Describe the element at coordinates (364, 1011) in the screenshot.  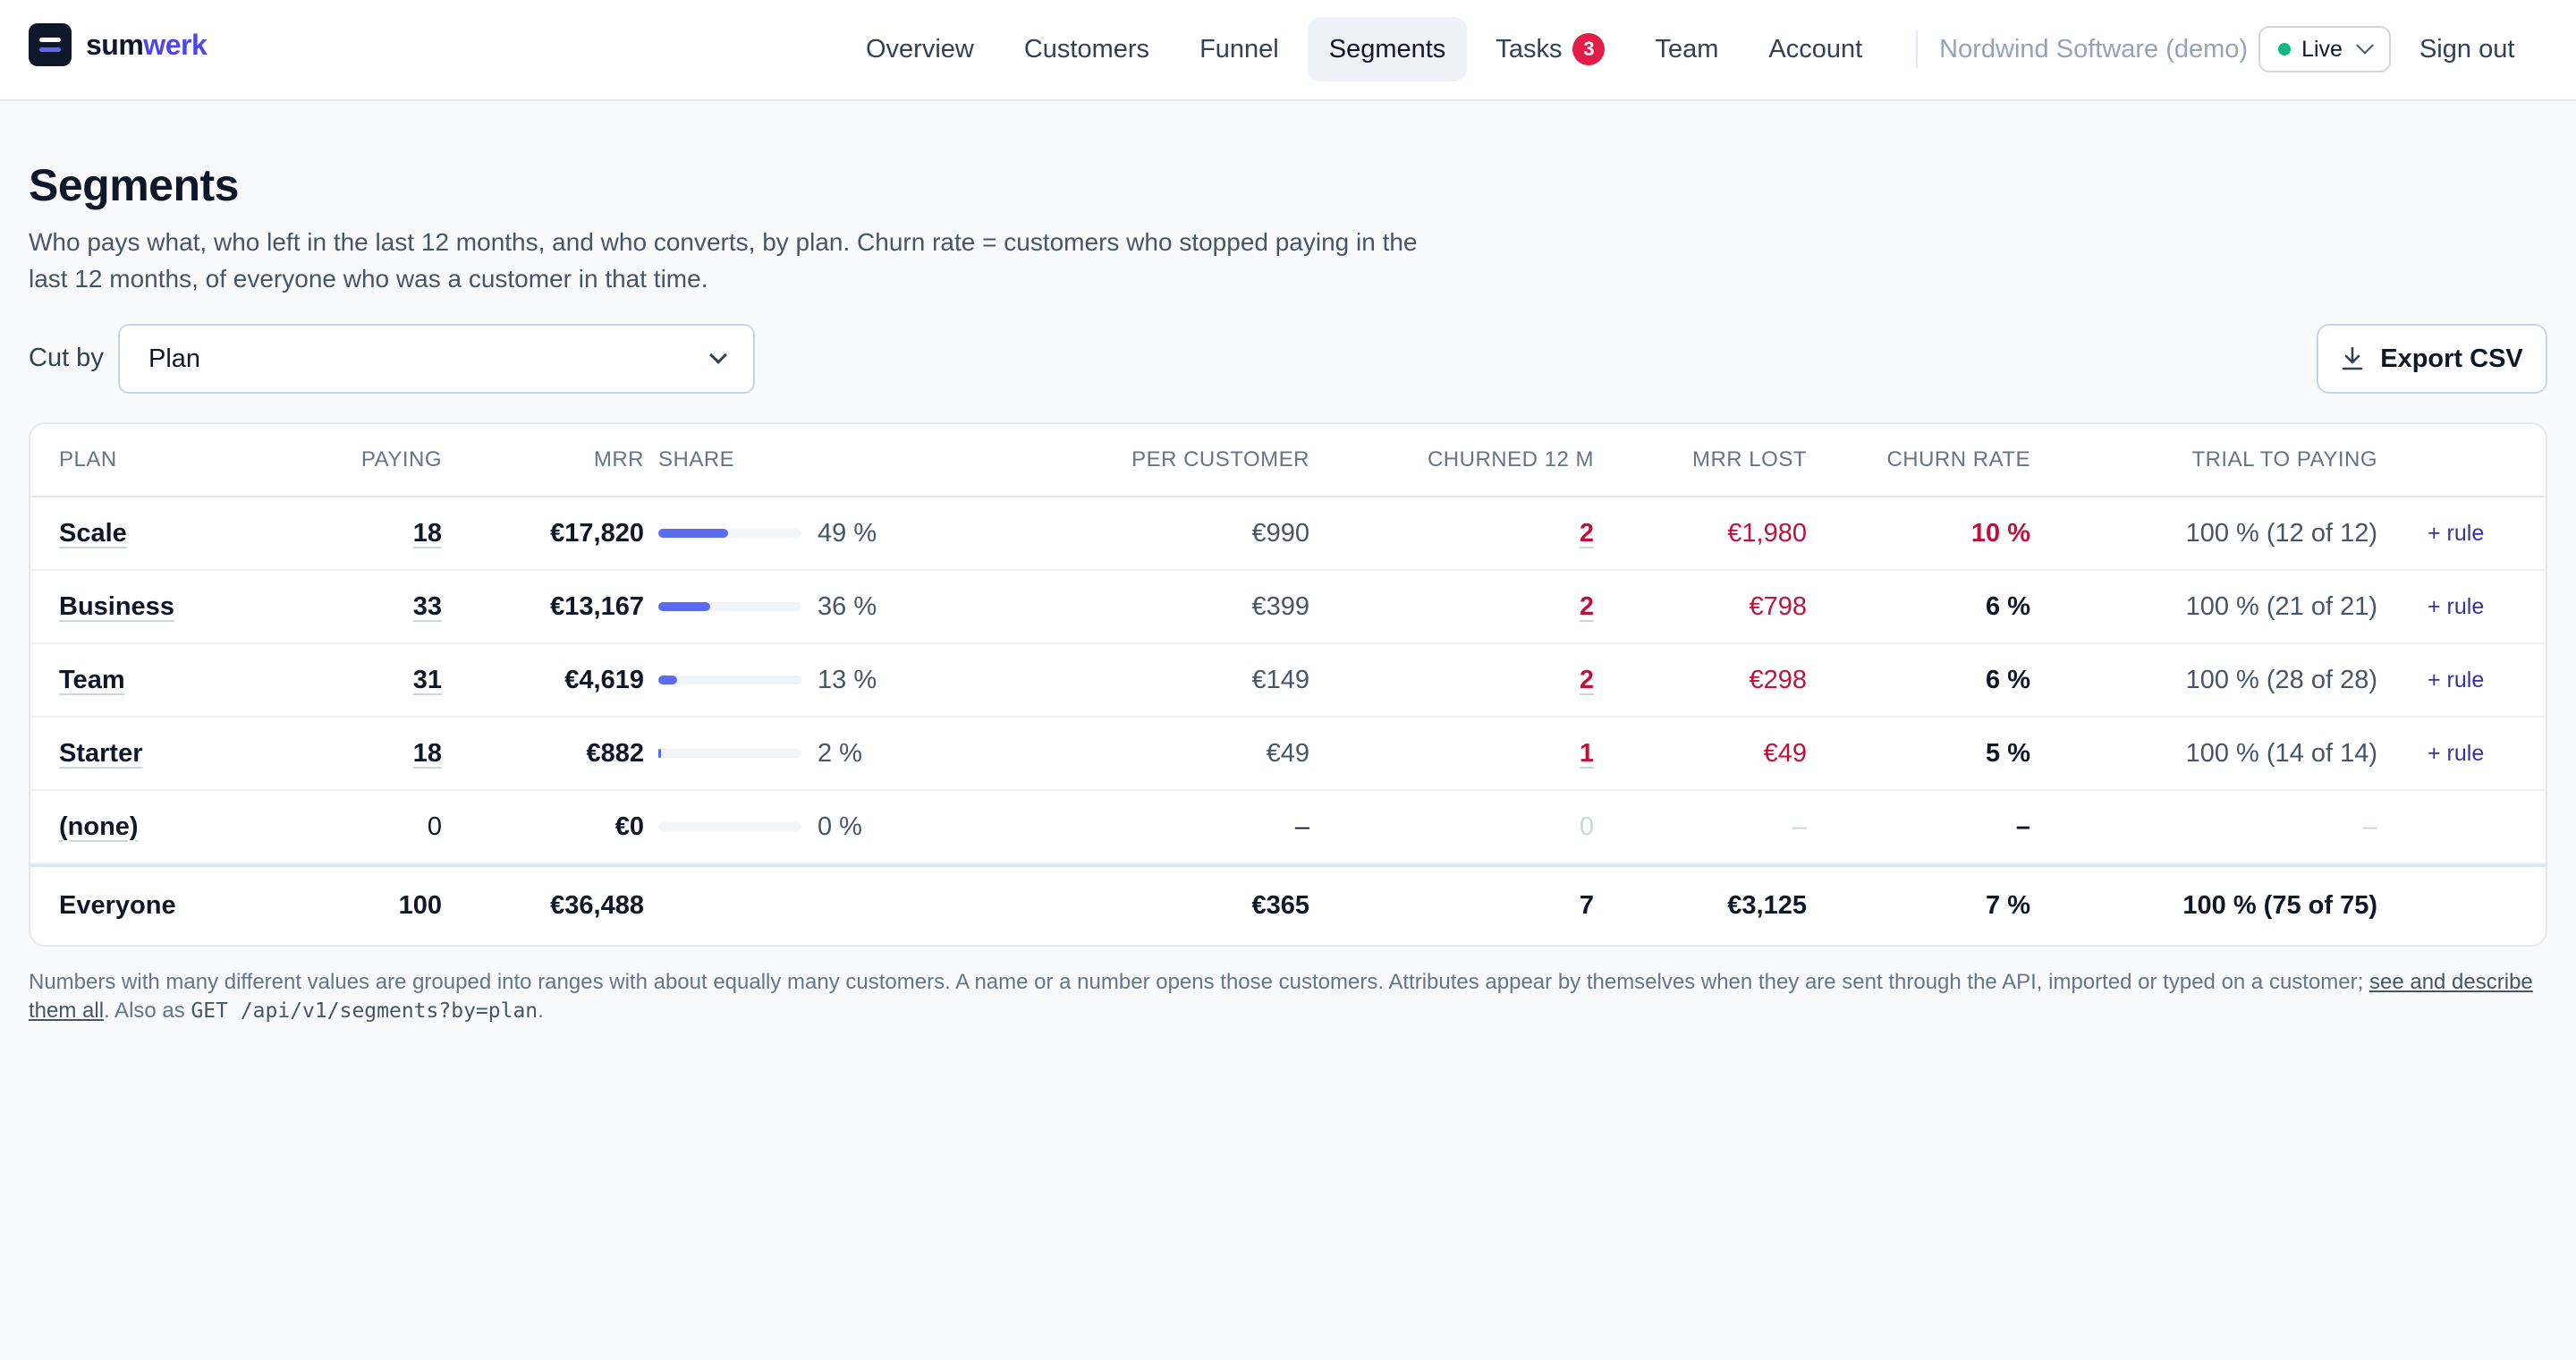
I see `api-endpoint: GET /api/v1/segments?by=plan` at that location.